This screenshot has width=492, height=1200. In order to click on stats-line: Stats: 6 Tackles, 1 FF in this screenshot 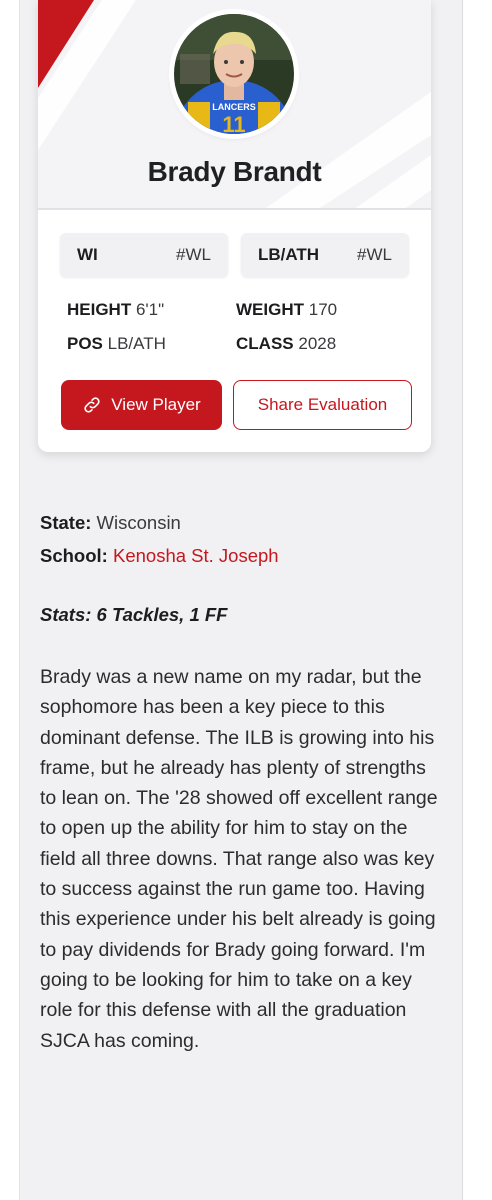, I will do `click(134, 614)`.